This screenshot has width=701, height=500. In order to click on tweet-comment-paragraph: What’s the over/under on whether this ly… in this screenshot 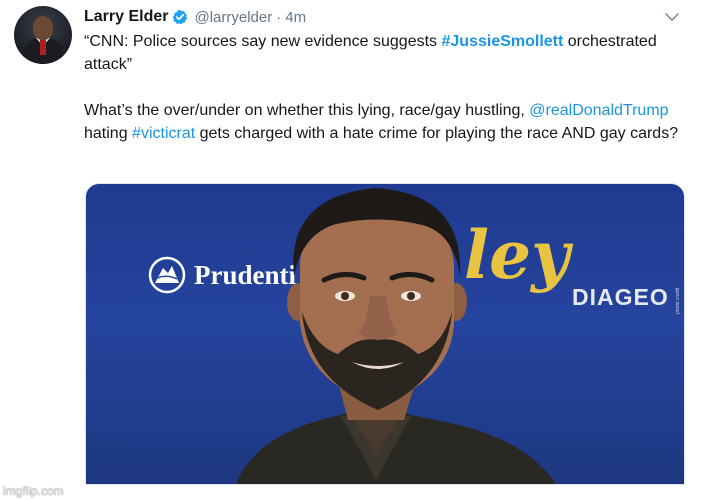, I will do `click(384, 122)`.